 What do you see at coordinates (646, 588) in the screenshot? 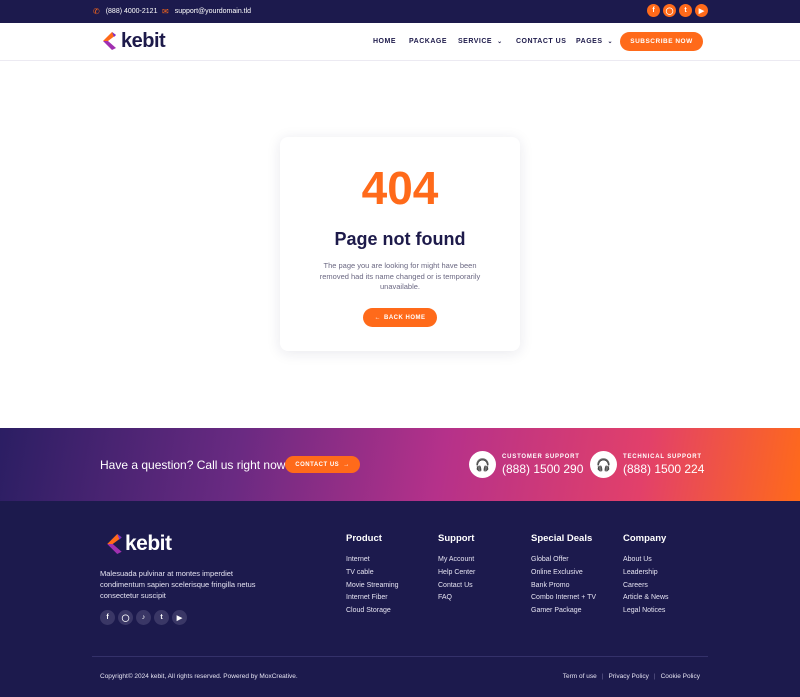
I see `footer-link: Careers` at bounding box center [646, 588].